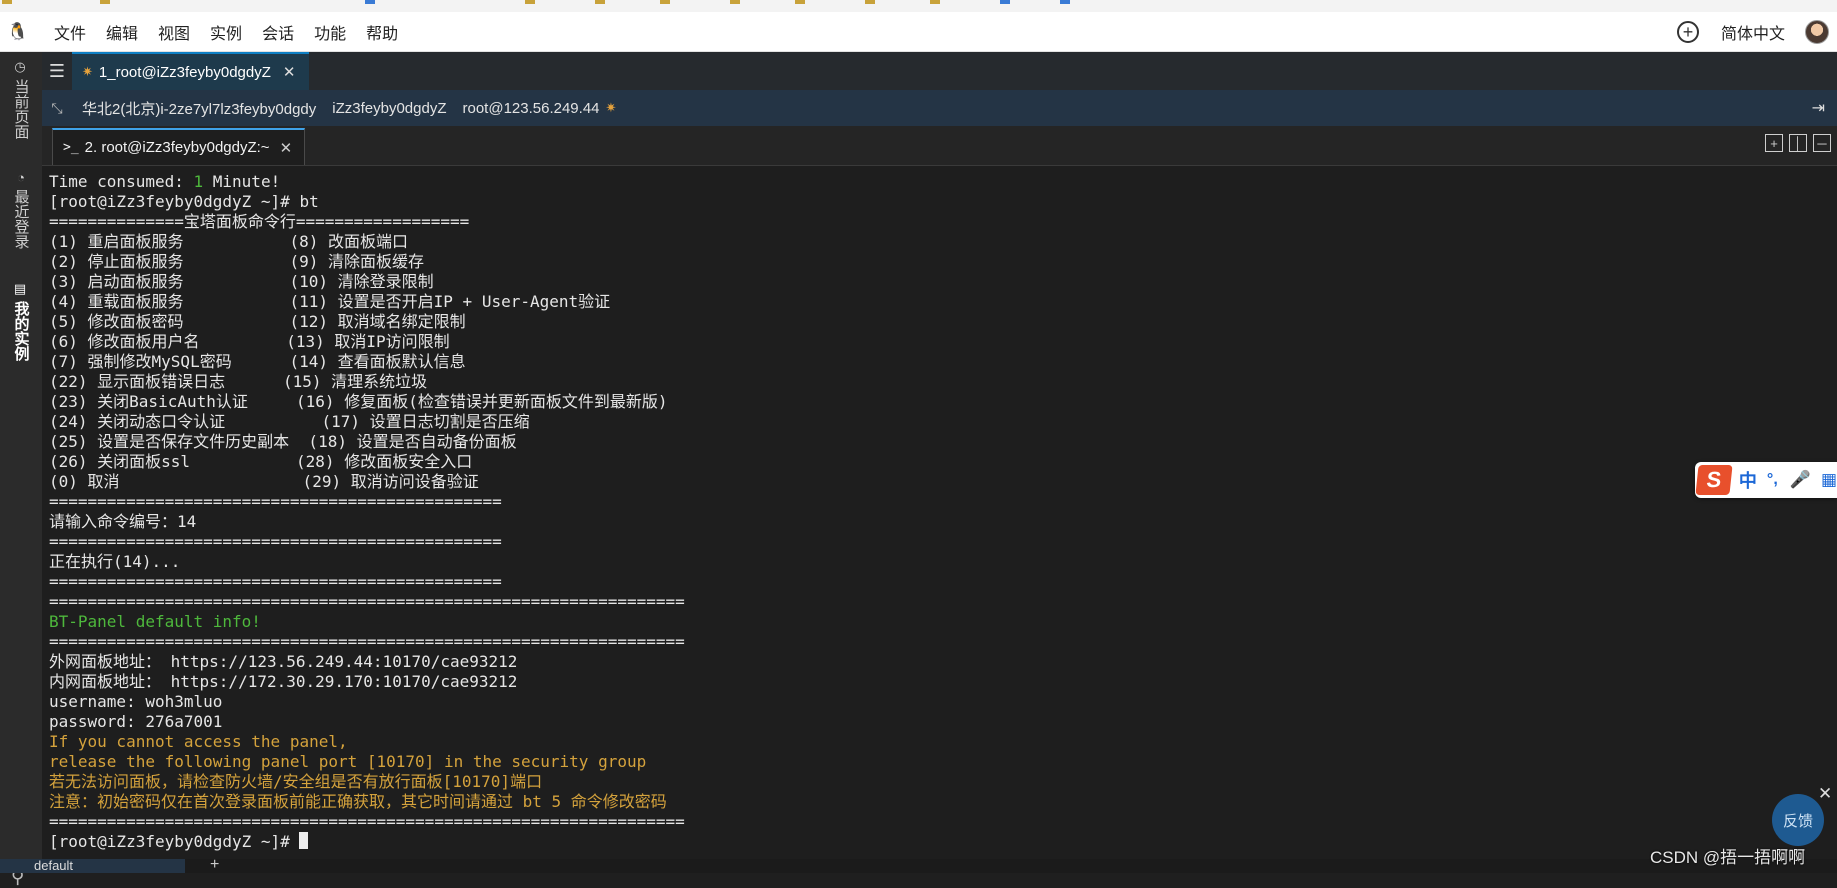  What do you see at coordinates (330, 301) in the screenshot?
I see `terminal-line-text: (4) 重载面板服务 (11) 设置是否开启IP + User-Agent验证` at bounding box center [330, 301].